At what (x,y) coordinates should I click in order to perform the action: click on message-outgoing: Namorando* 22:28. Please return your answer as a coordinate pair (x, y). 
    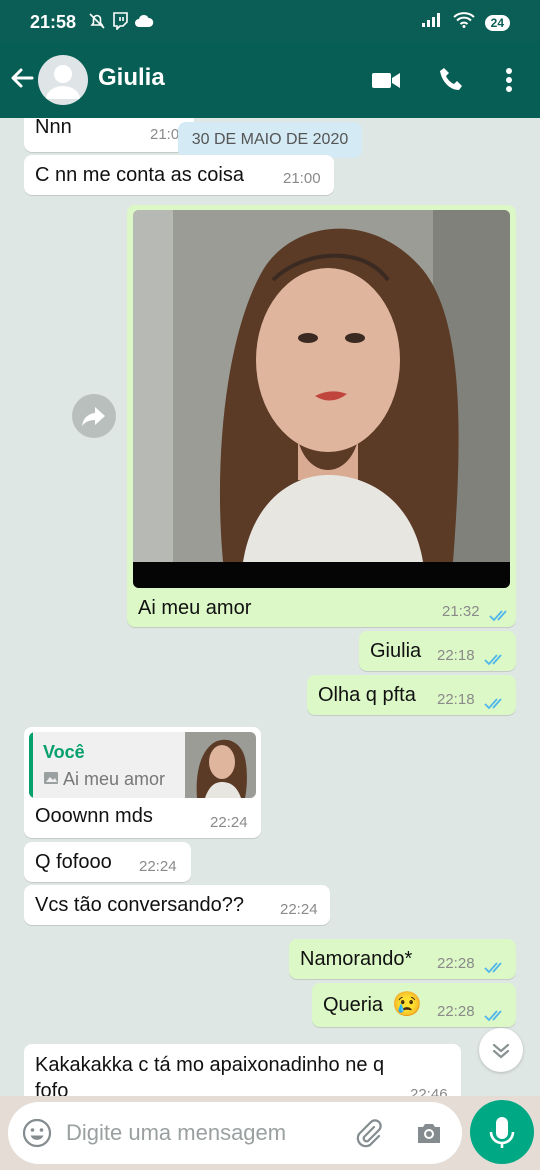
    Looking at the image, I should click on (402, 959).